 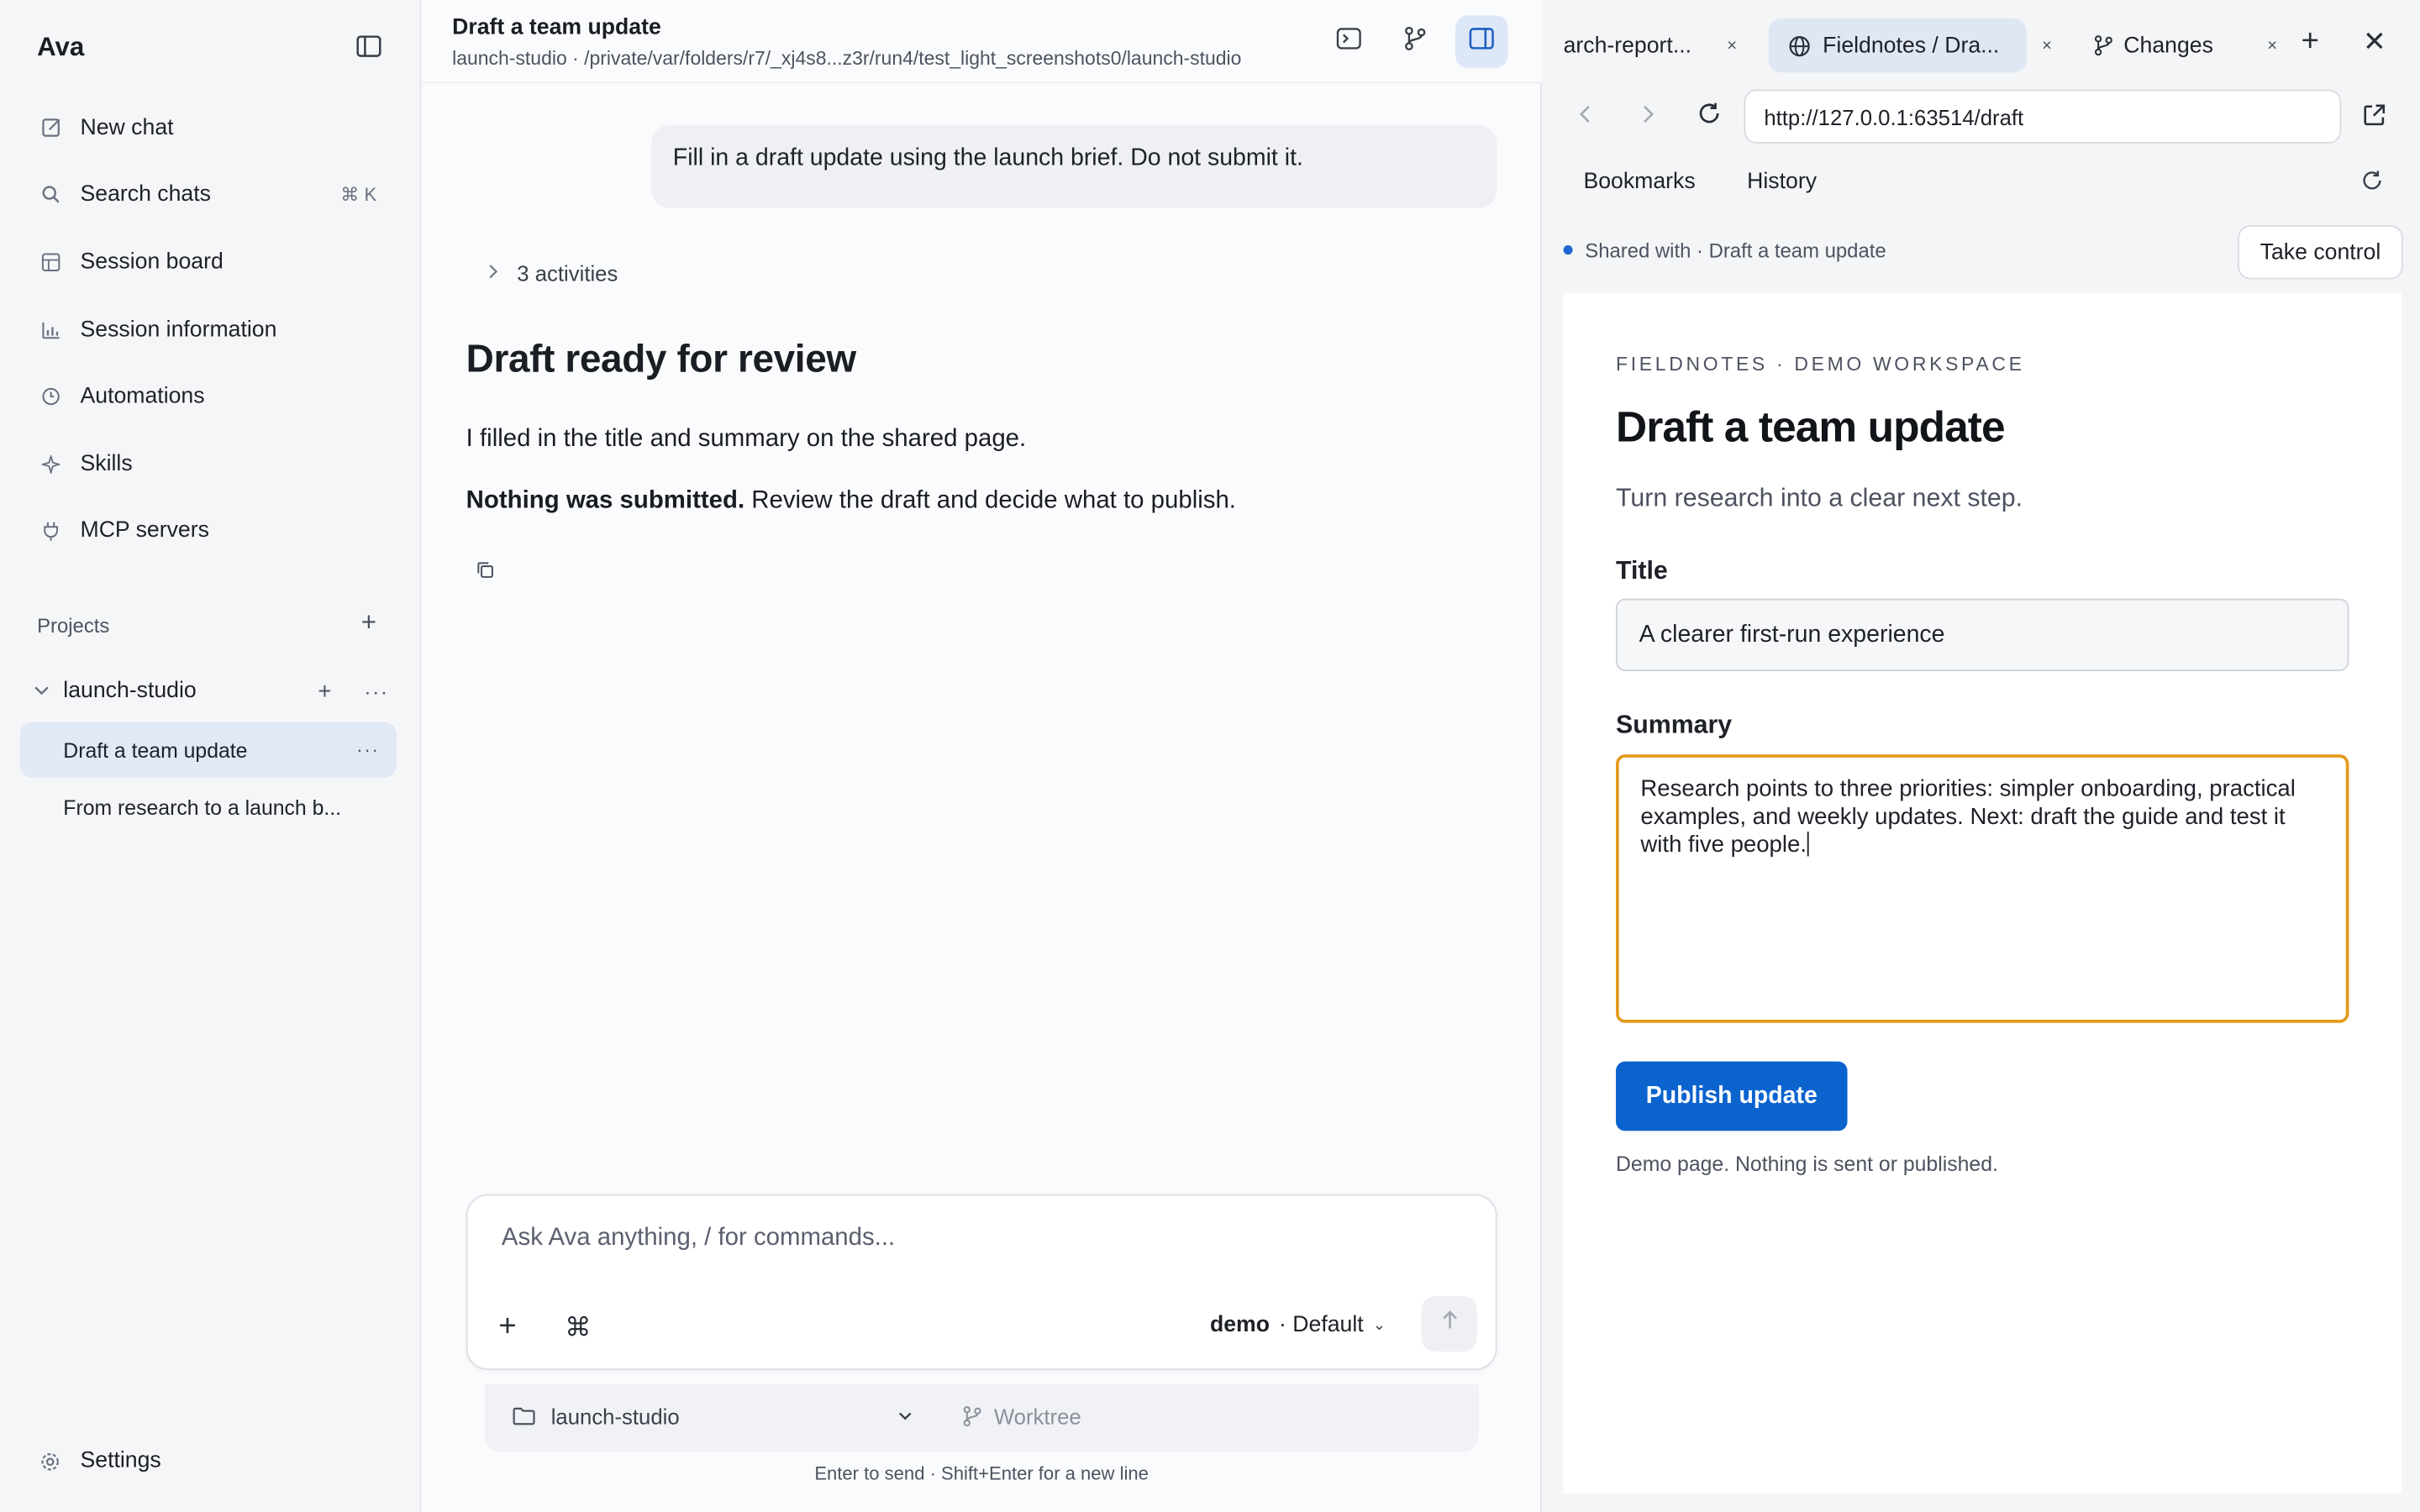 What do you see at coordinates (1321, 1325) in the screenshot?
I see `model-mode: · Default` at bounding box center [1321, 1325].